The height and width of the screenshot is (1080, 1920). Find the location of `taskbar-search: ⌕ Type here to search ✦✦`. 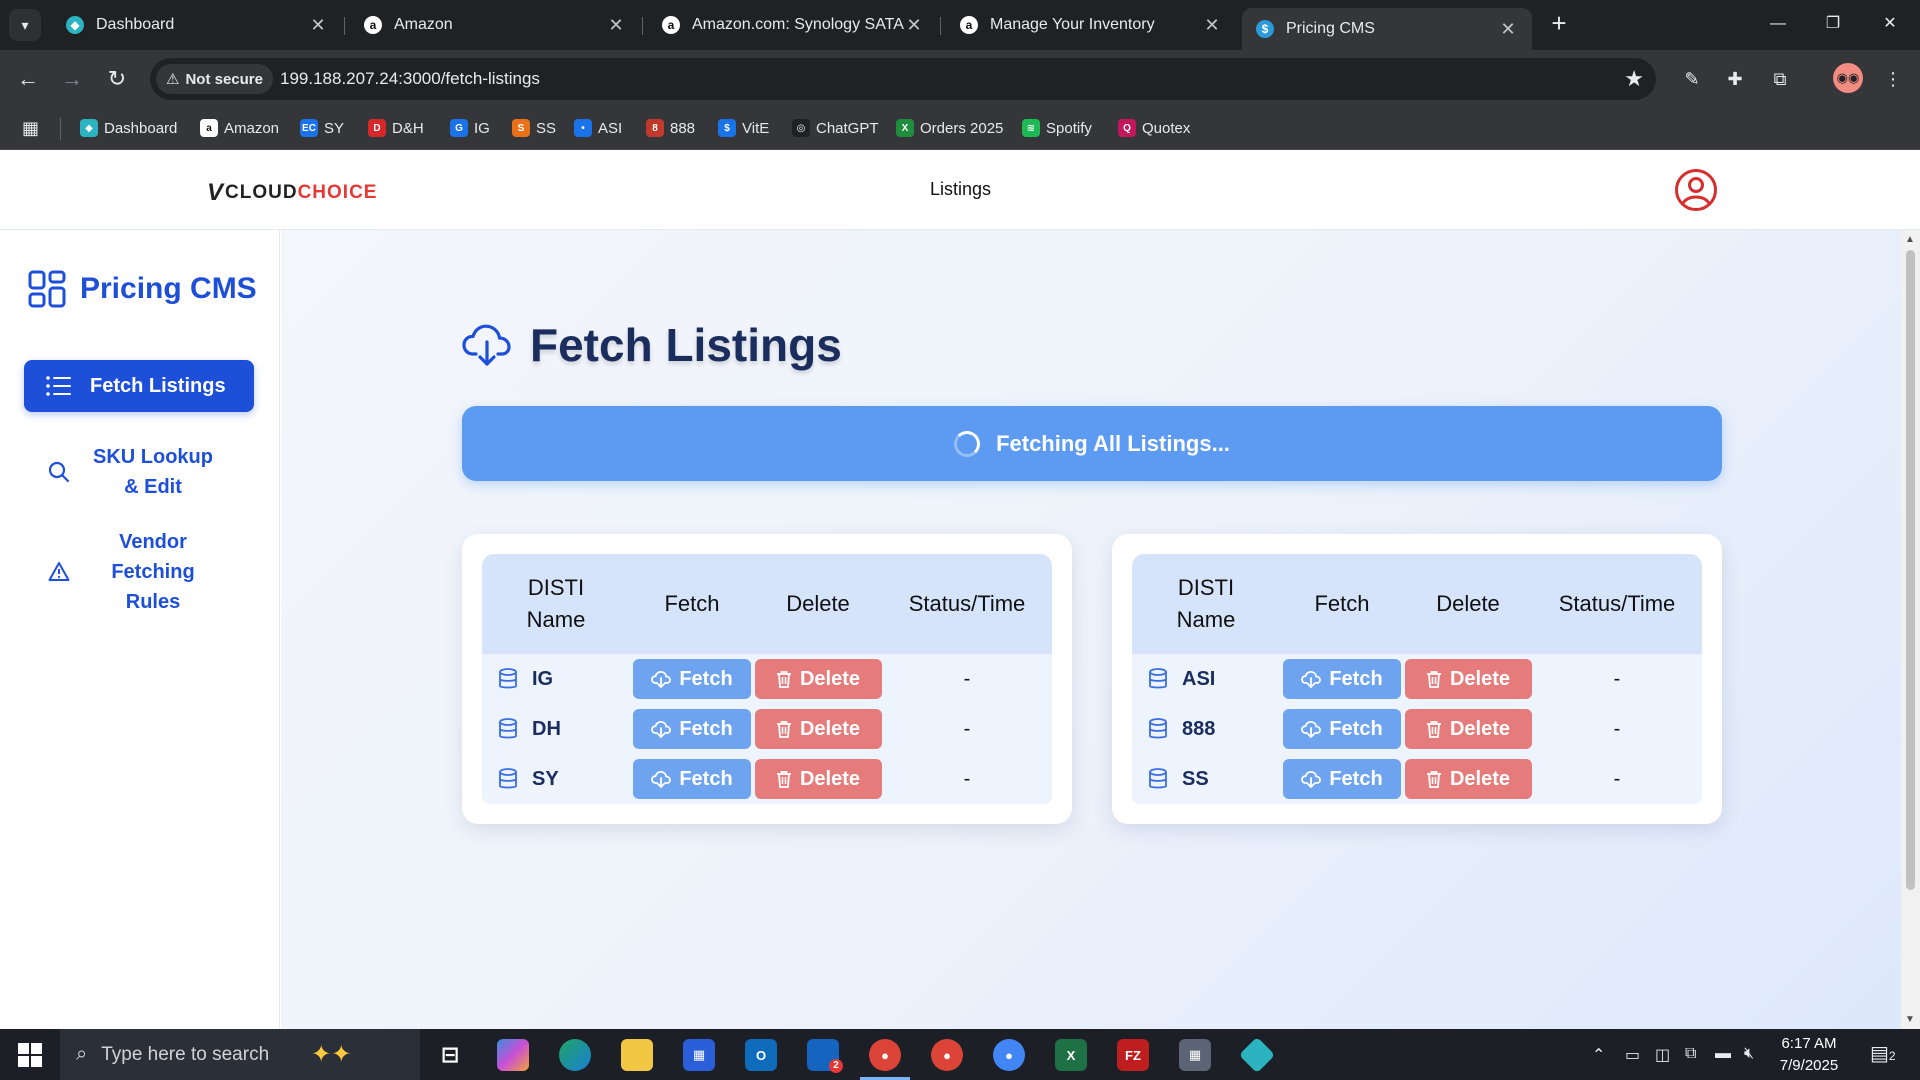

taskbar-search: ⌕ Type here to search ✦✦ is located at coordinates (240, 1054).